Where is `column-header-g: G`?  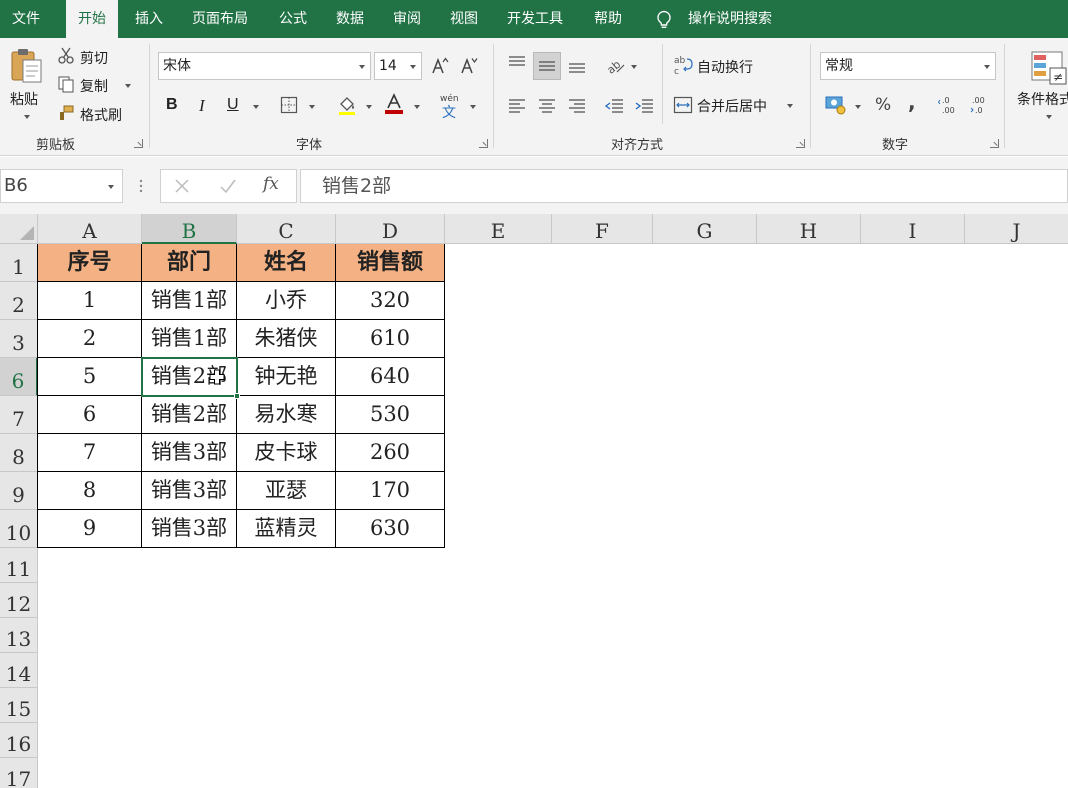 column-header-g: G is located at coordinates (705, 229).